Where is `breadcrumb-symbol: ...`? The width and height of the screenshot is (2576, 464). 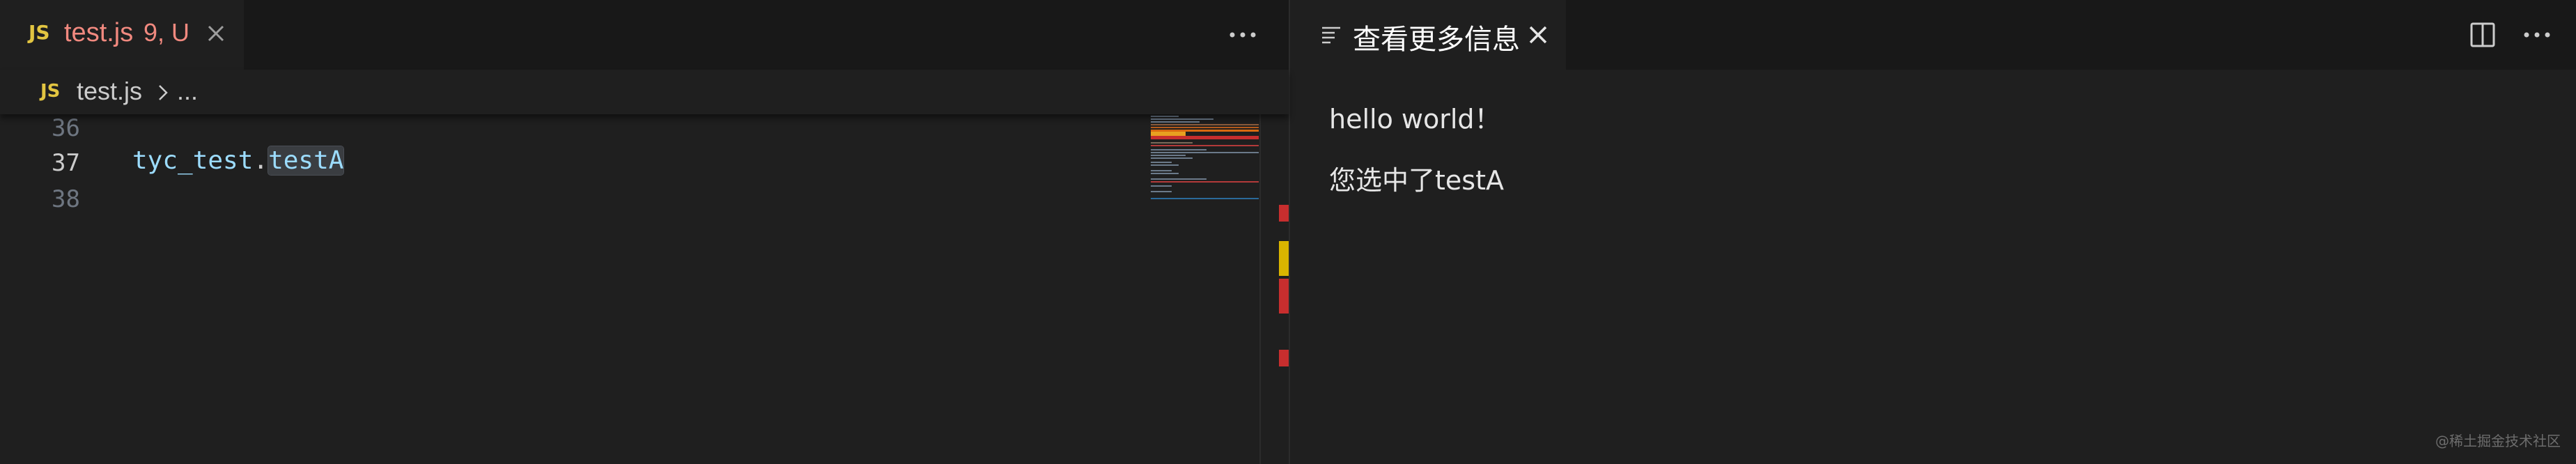
breadcrumb-symbol: ... is located at coordinates (187, 91).